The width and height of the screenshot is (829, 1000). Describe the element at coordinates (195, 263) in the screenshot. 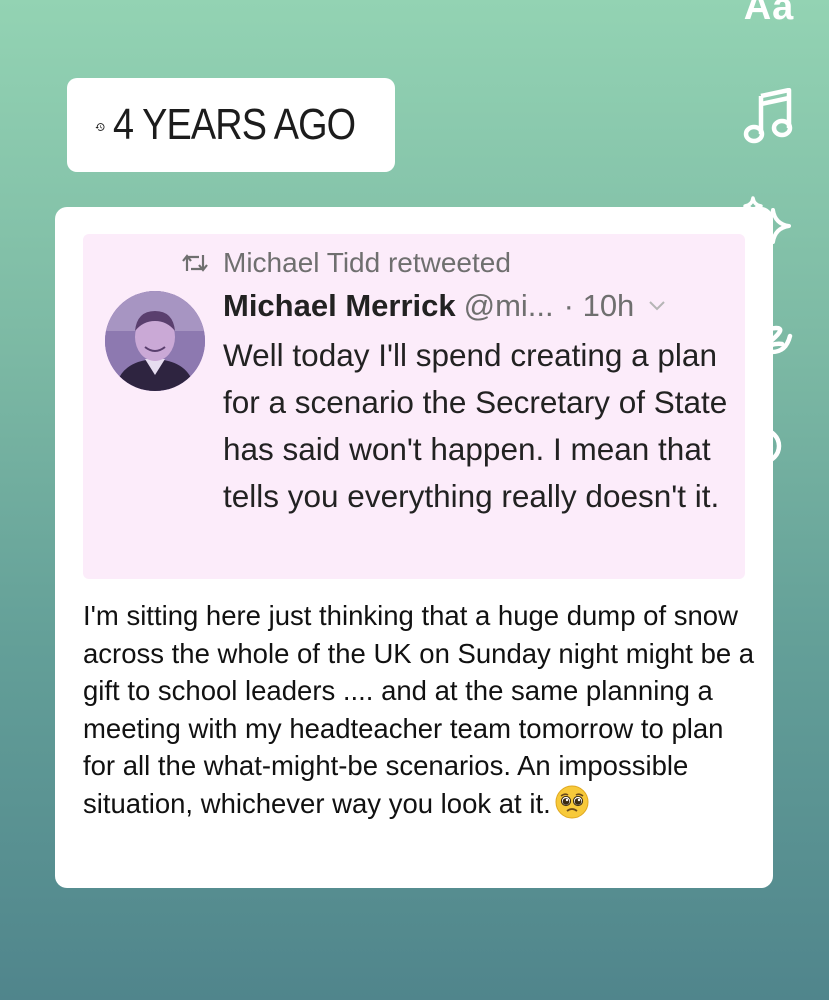

I see `retweet-icon` at that location.